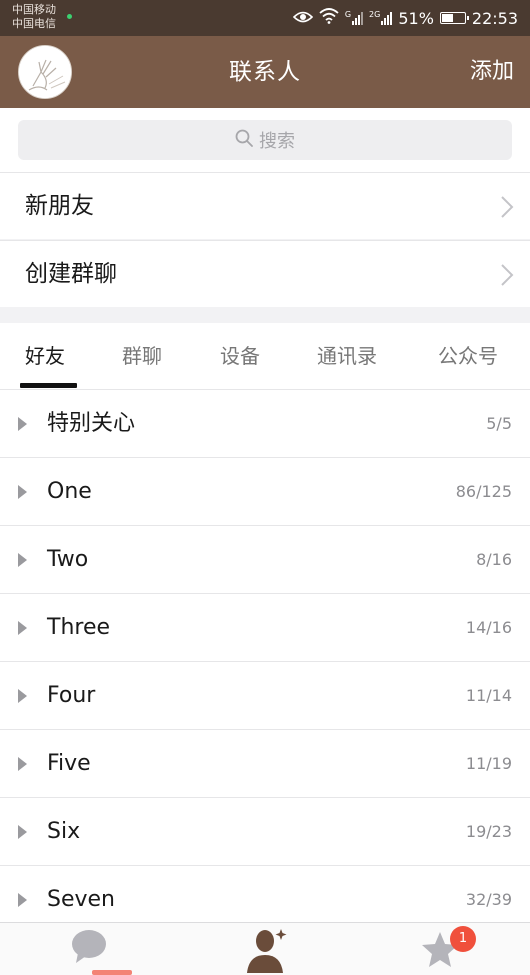 This screenshot has height=975, width=530. Describe the element at coordinates (244, 140) in the screenshot. I see `search-icon` at that location.